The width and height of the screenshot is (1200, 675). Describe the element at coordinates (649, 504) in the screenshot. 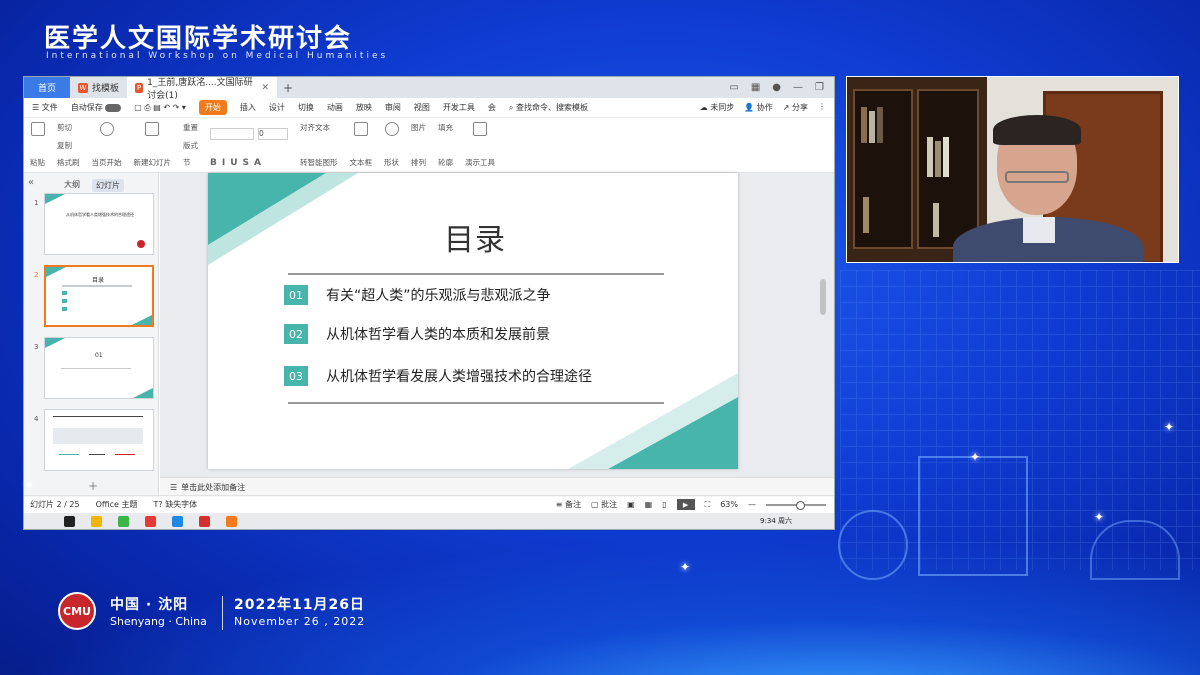

I see `sorter-view-icon: ▦` at that location.